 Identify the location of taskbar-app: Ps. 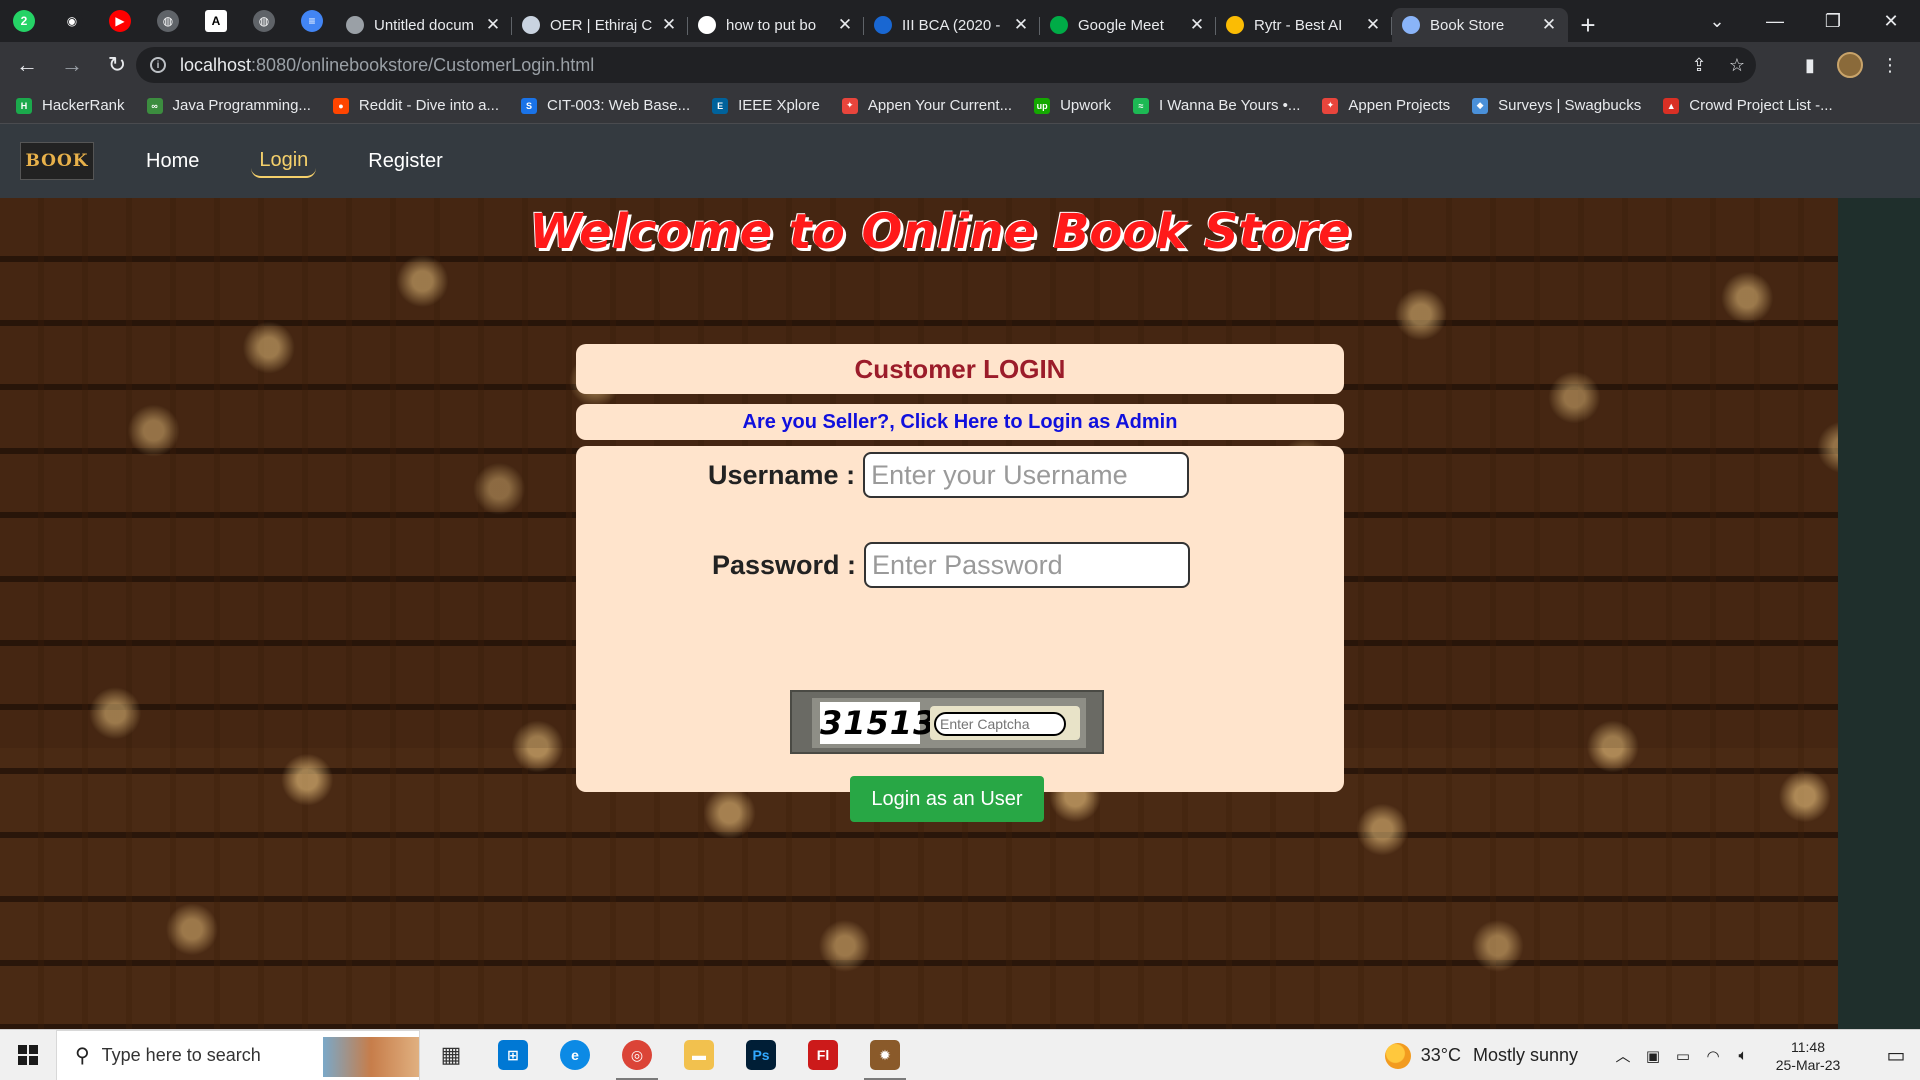
(761, 1055).